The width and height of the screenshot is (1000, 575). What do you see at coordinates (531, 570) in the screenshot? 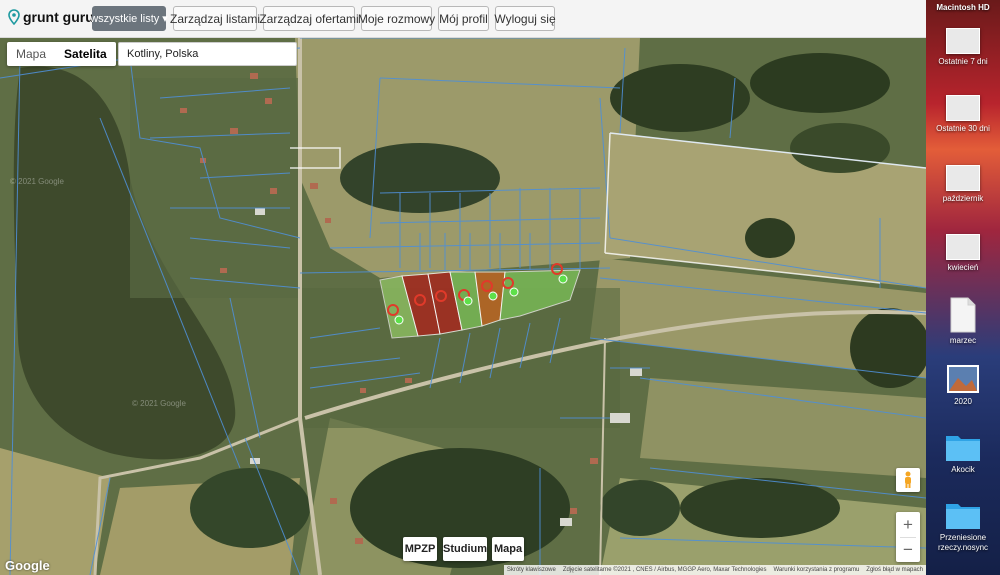
I see `keyboard-shortcuts-link: Skróty klawiszowe` at bounding box center [531, 570].